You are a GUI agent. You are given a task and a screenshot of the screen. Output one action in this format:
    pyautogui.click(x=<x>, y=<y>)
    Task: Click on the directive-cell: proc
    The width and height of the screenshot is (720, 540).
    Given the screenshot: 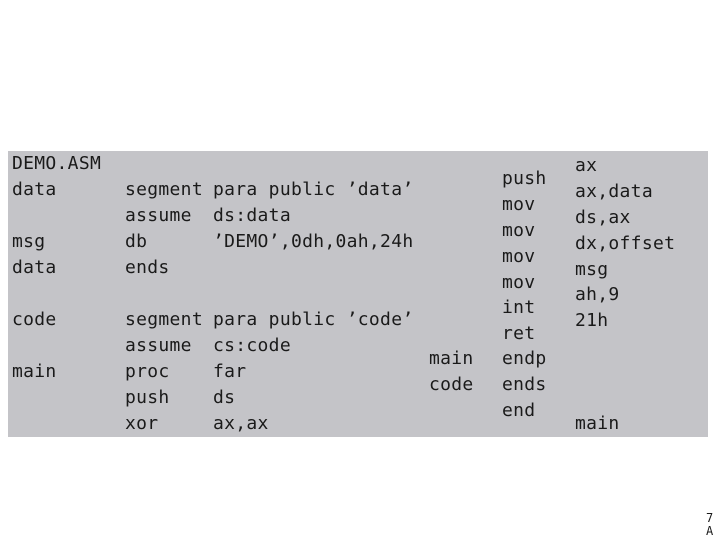 What is the action you would take?
    pyautogui.click(x=147, y=371)
    